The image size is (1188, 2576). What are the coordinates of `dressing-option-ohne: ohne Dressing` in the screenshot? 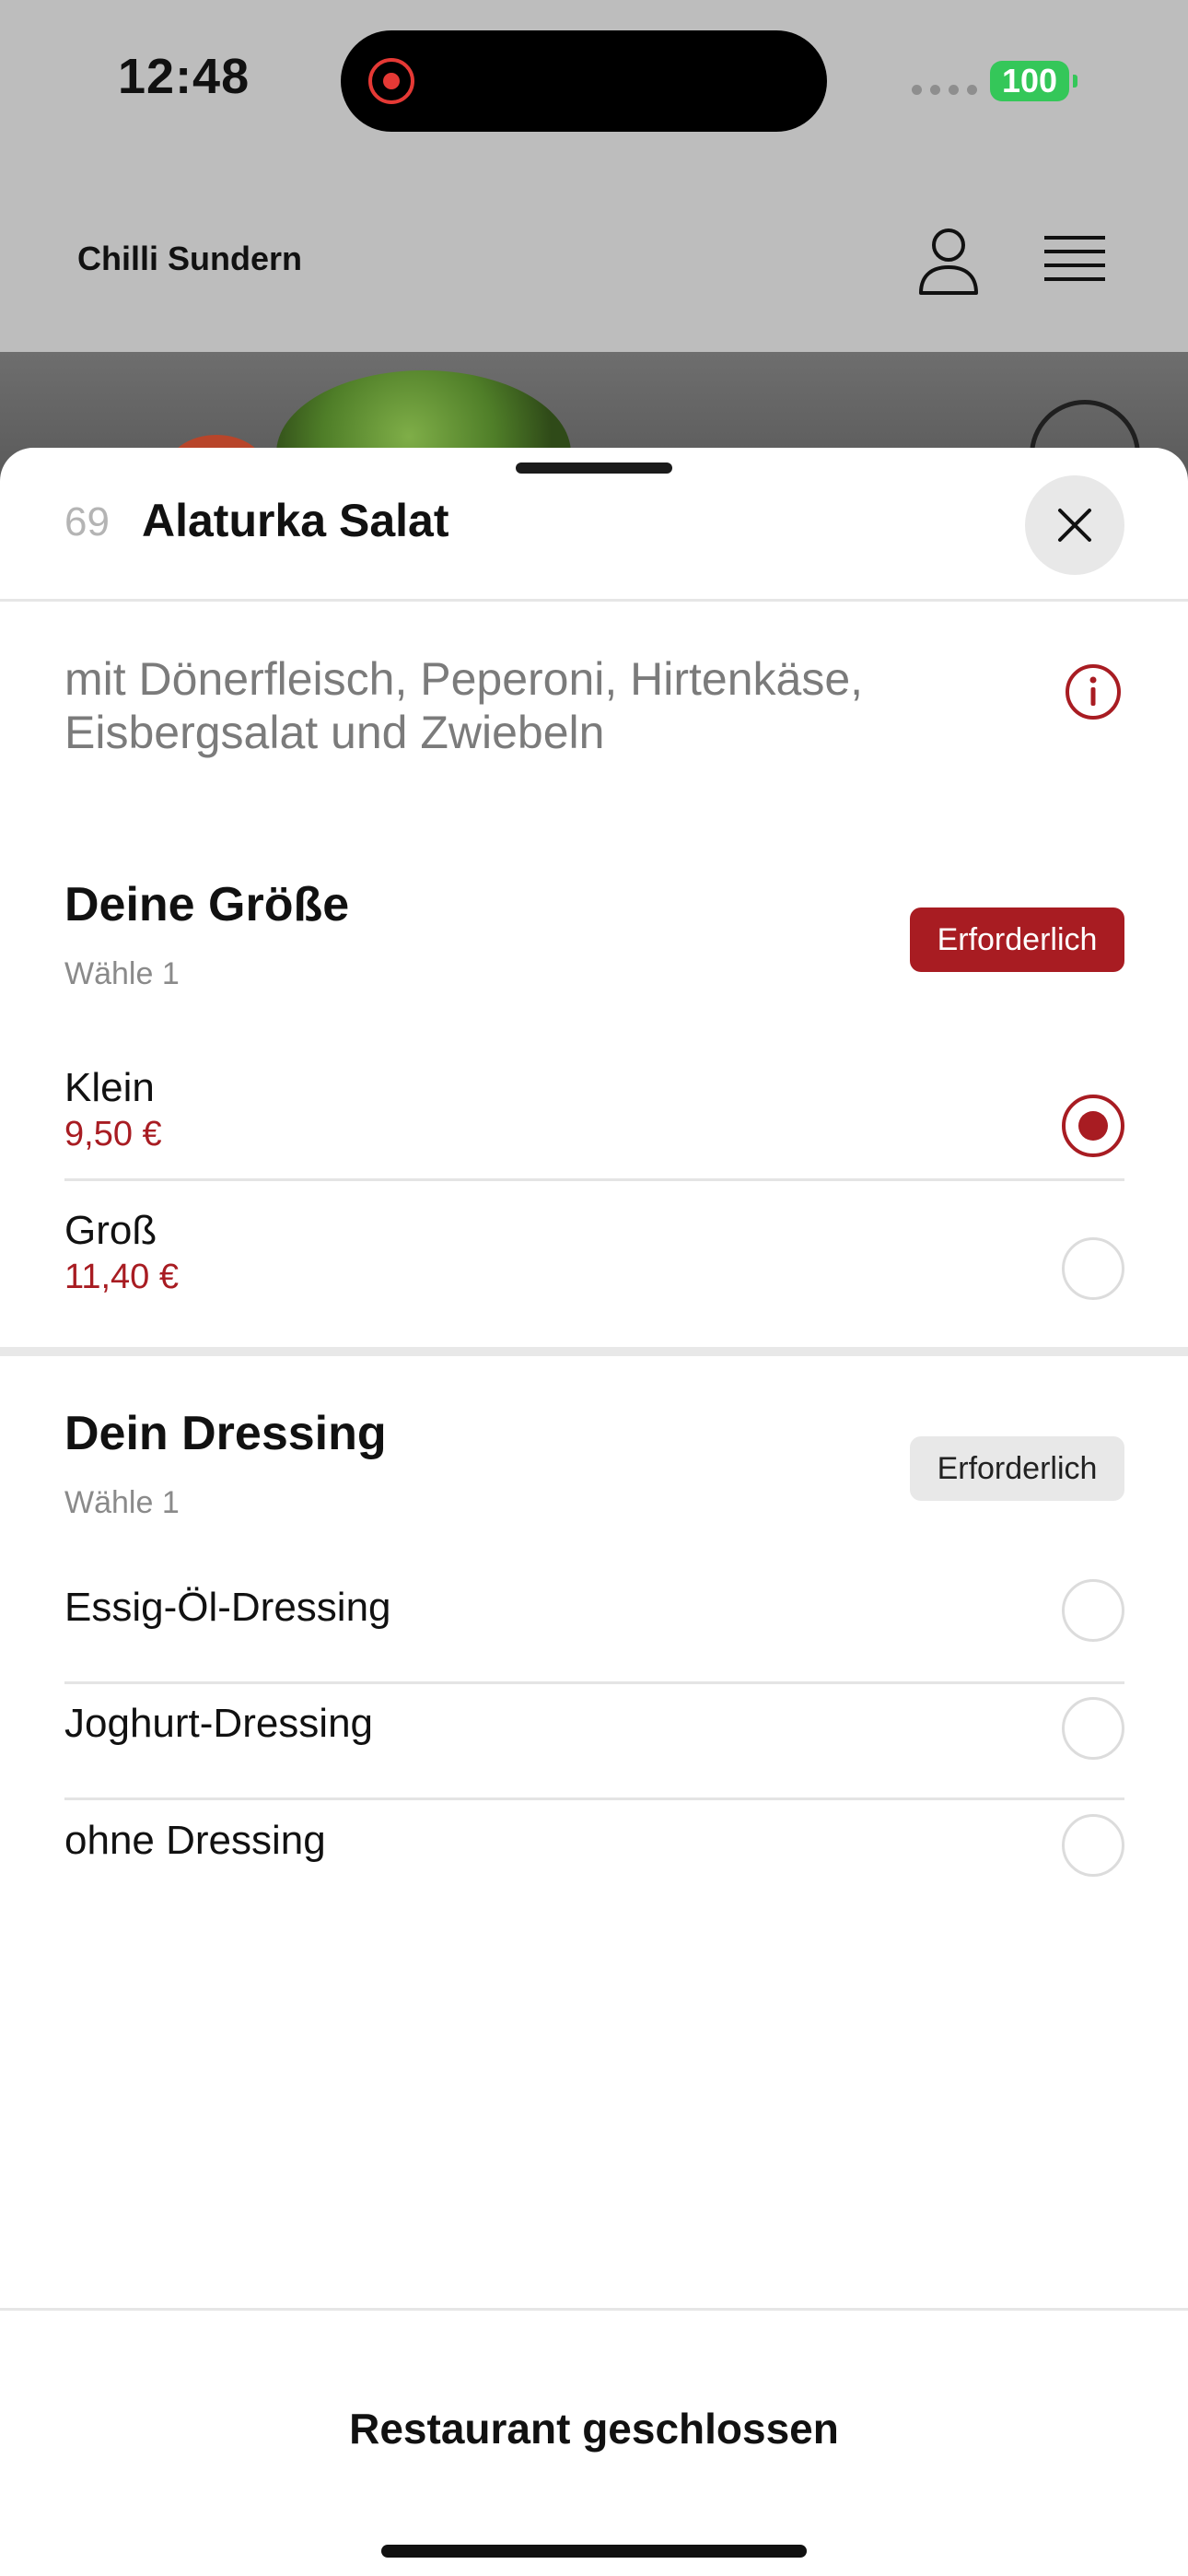 It's located at (594, 1845).